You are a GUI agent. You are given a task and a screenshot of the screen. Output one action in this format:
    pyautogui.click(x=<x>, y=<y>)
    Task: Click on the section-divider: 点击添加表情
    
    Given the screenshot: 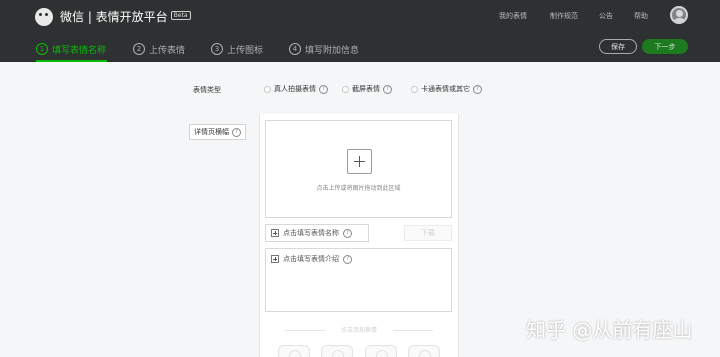 What is the action you would take?
    pyautogui.click(x=359, y=330)
    